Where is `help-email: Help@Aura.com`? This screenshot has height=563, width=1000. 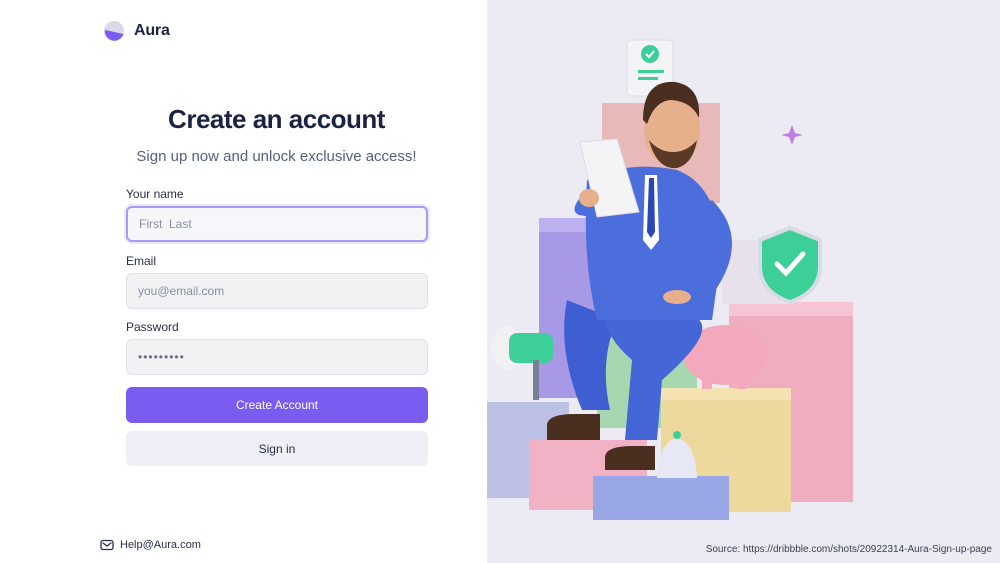
help-email: Help@Aura.com is located at coordinates (160, 545).